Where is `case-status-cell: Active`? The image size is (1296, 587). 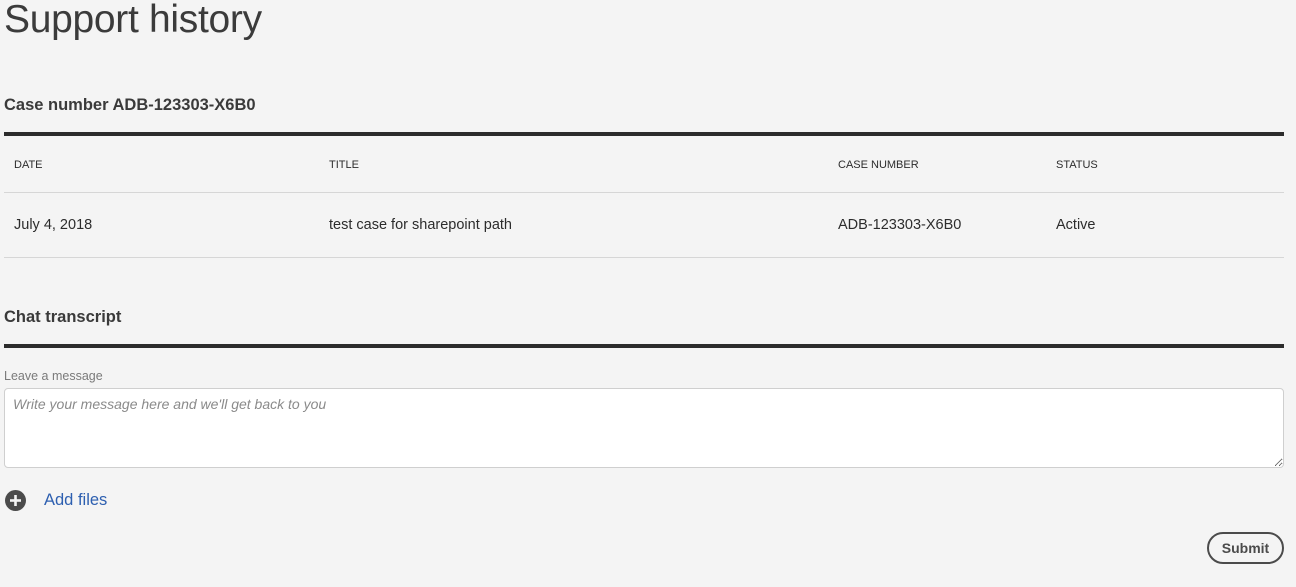
case-status-cell: Active is located at coordinates (1165, 225).